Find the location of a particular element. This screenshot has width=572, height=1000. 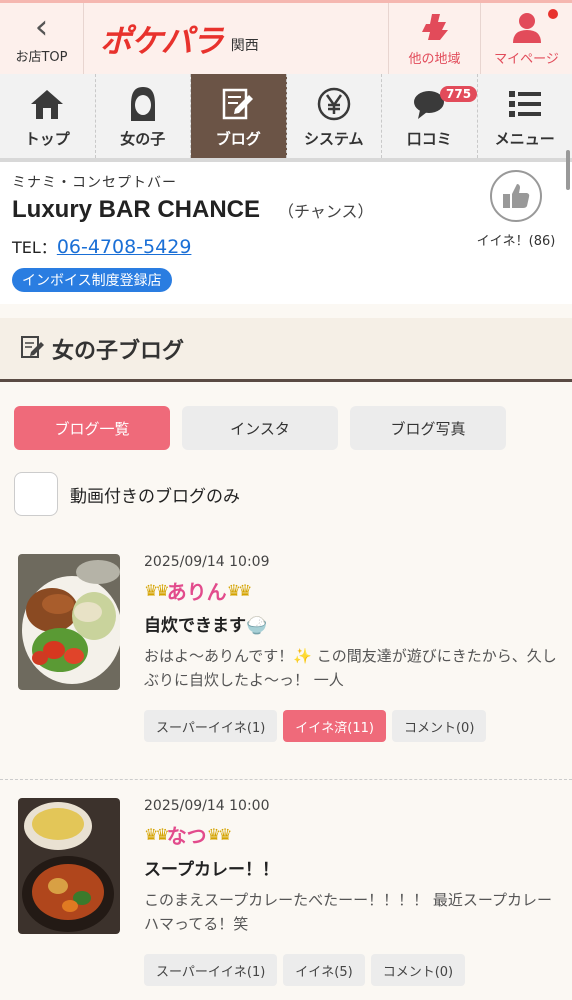

shop-kana: （チャンス） is located at coordinates (326, 212).